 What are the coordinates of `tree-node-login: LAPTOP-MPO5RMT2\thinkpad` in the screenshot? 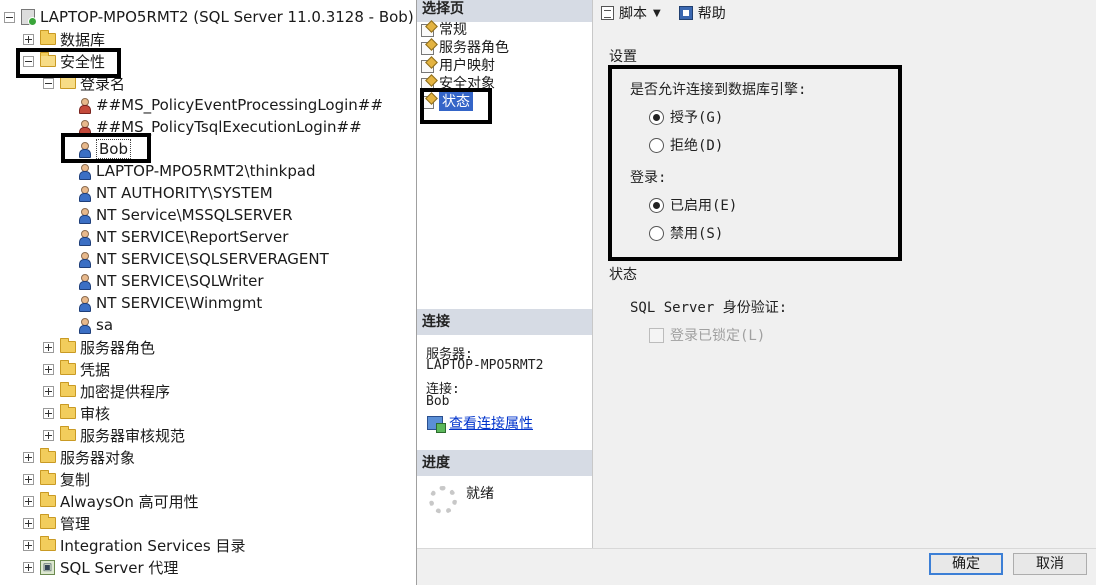 It's located at (196, 171).